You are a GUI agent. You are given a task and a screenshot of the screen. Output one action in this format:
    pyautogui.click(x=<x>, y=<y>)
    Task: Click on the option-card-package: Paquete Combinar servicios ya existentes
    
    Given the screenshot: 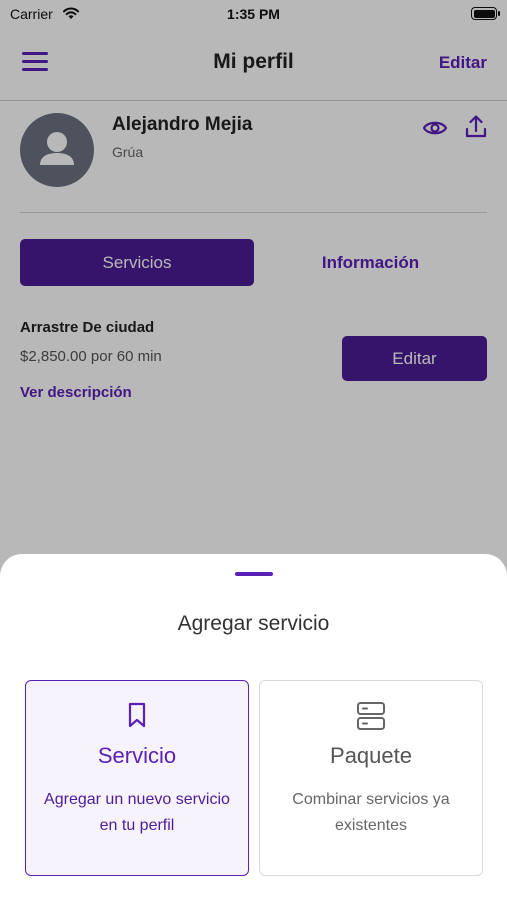 What is the action you would take?
    pyautogui.click(x=371, y=778)
    